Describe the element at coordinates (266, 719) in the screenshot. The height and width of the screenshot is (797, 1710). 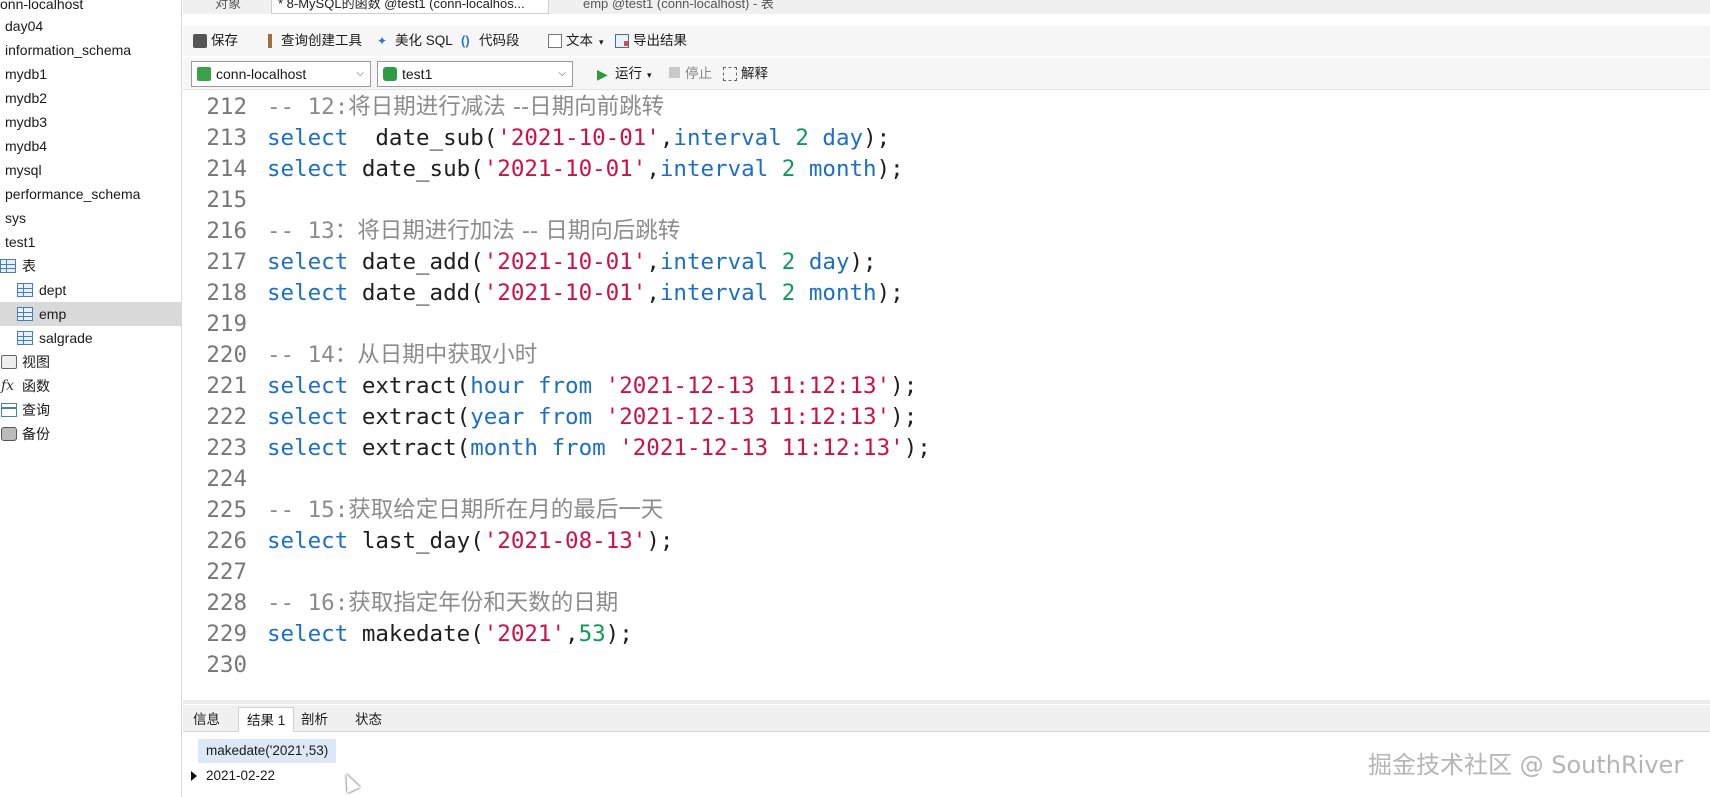
I see `tab-result-1: 结果 1` at that location.